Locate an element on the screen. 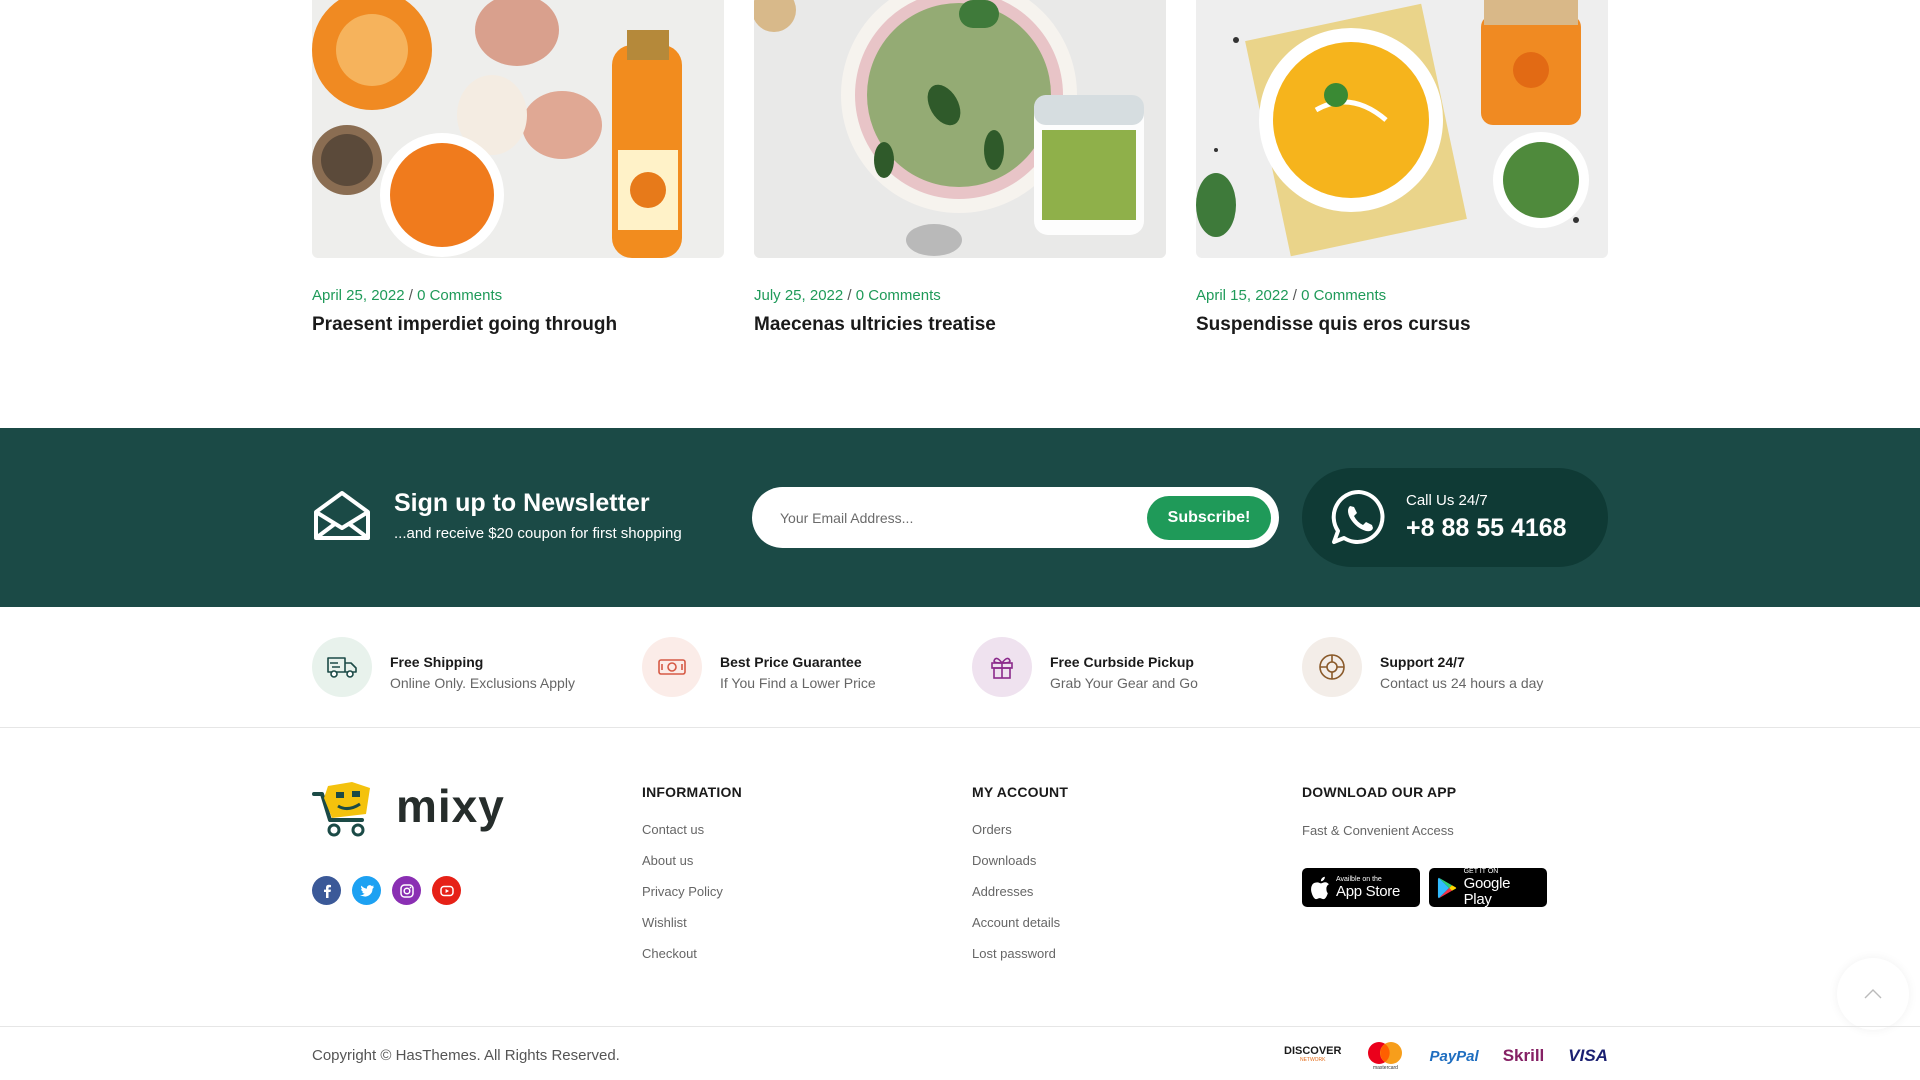 The image size is (1920, 1080). pumpkin-juice-photo is located at coordinates (518, 129).